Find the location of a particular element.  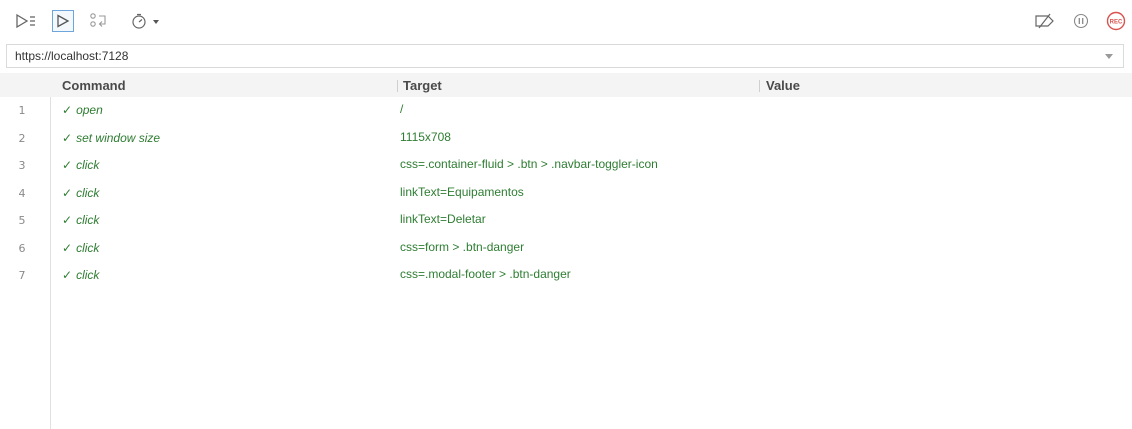

table-row: 5 ✓ click linkText=Deletar is located at coordinates (566, 221).